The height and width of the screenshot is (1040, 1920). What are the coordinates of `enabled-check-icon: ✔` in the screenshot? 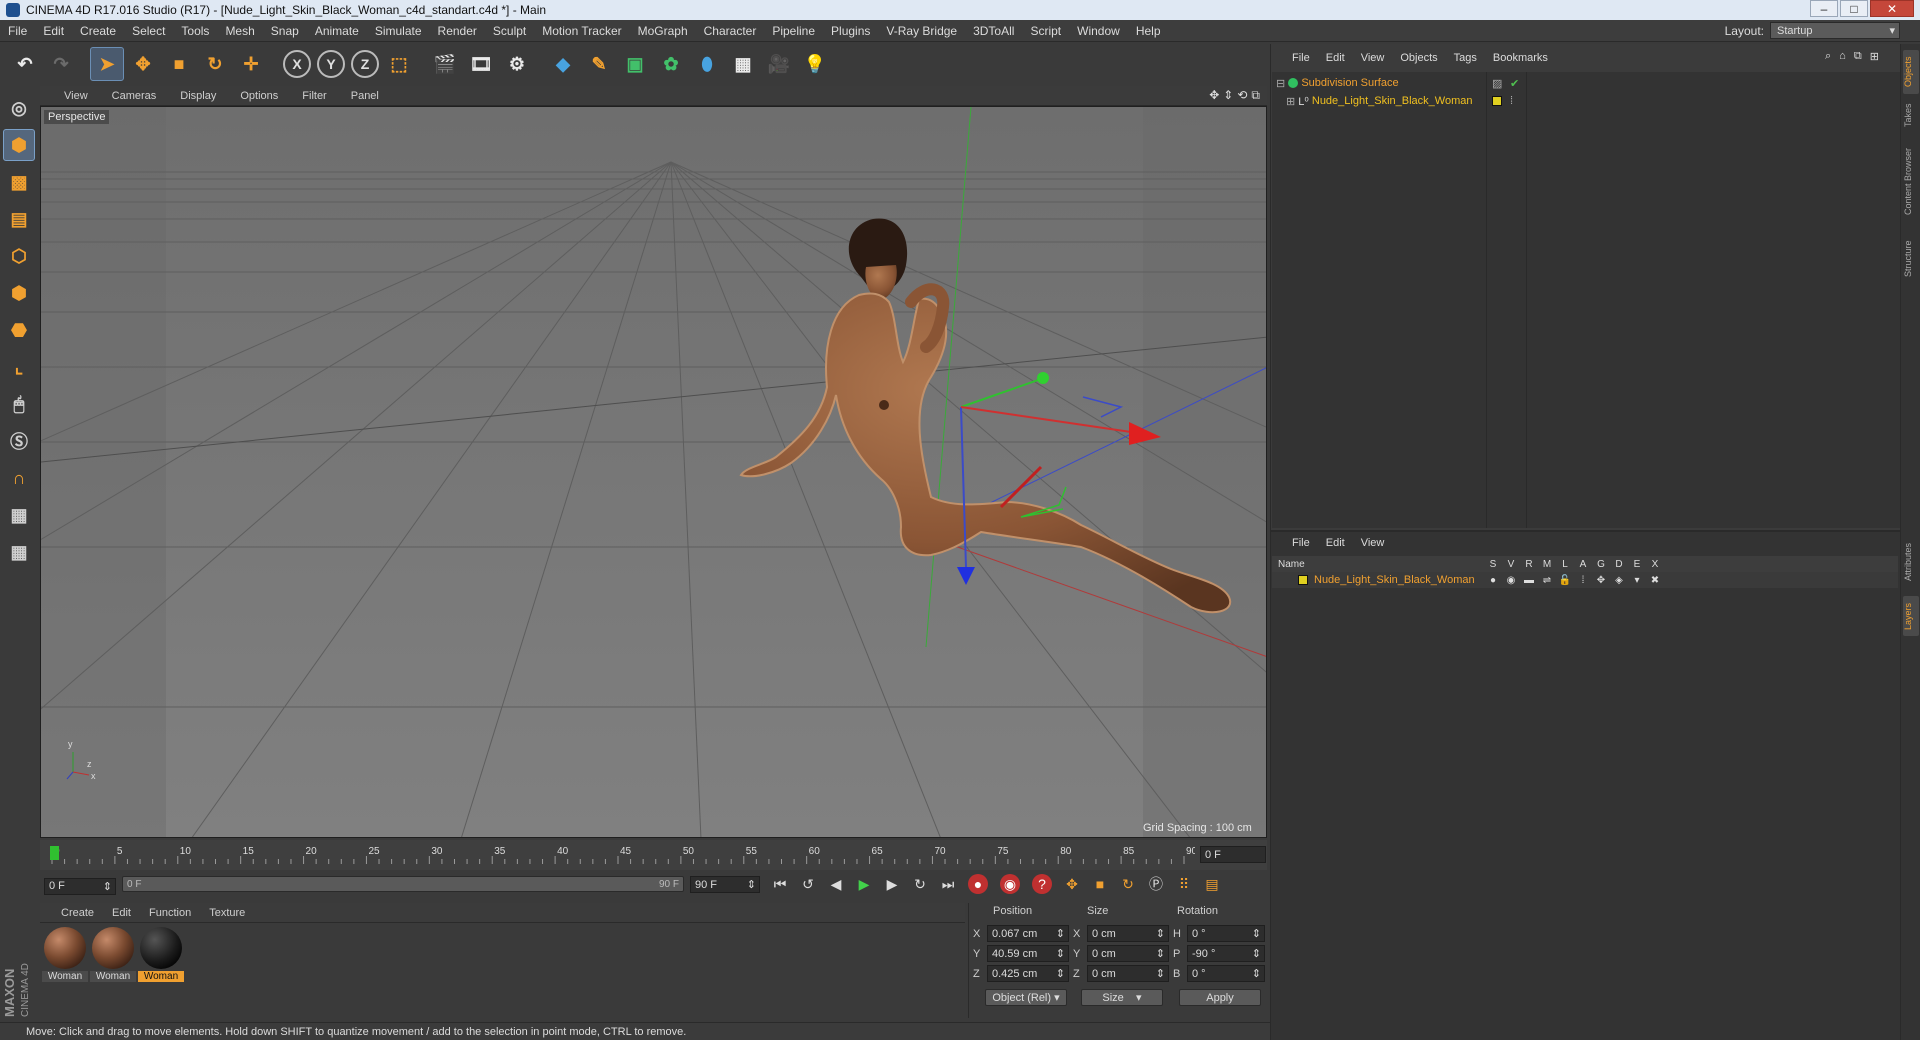 It's located at (1514, 83).